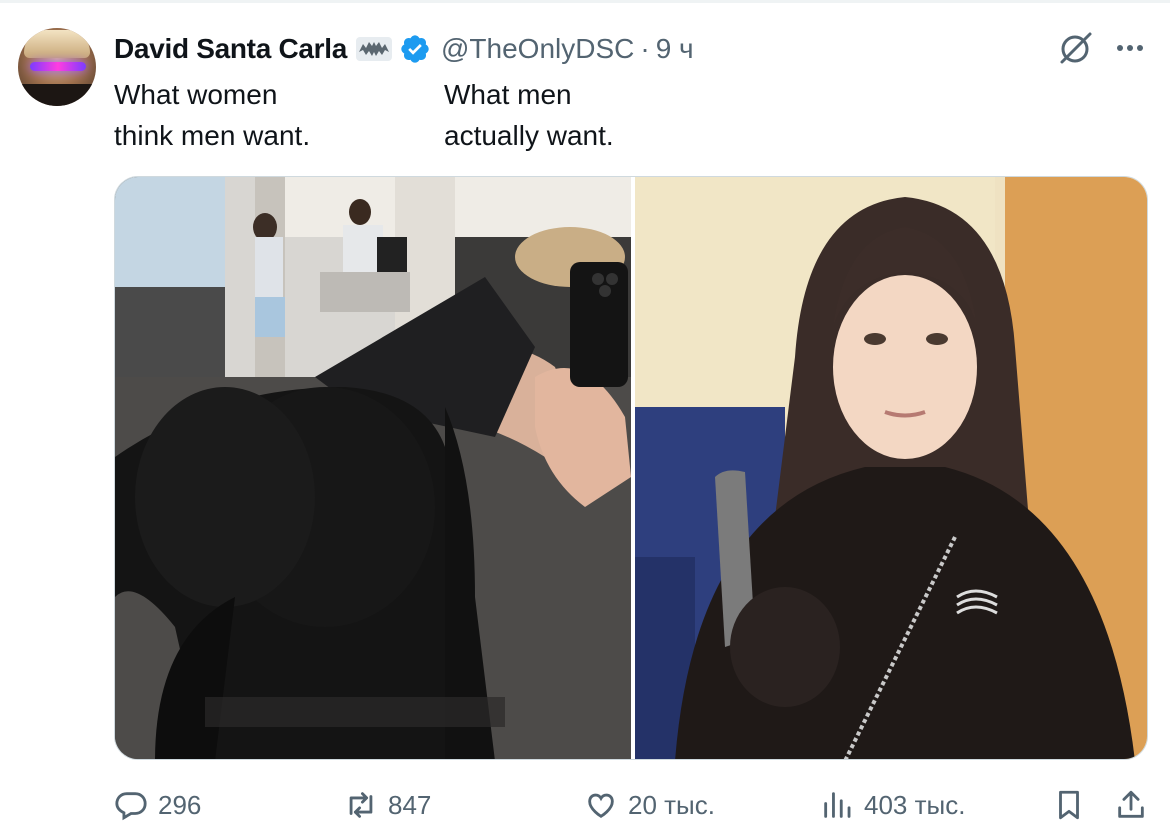  I want to click on share-button, so click(1131, 805).